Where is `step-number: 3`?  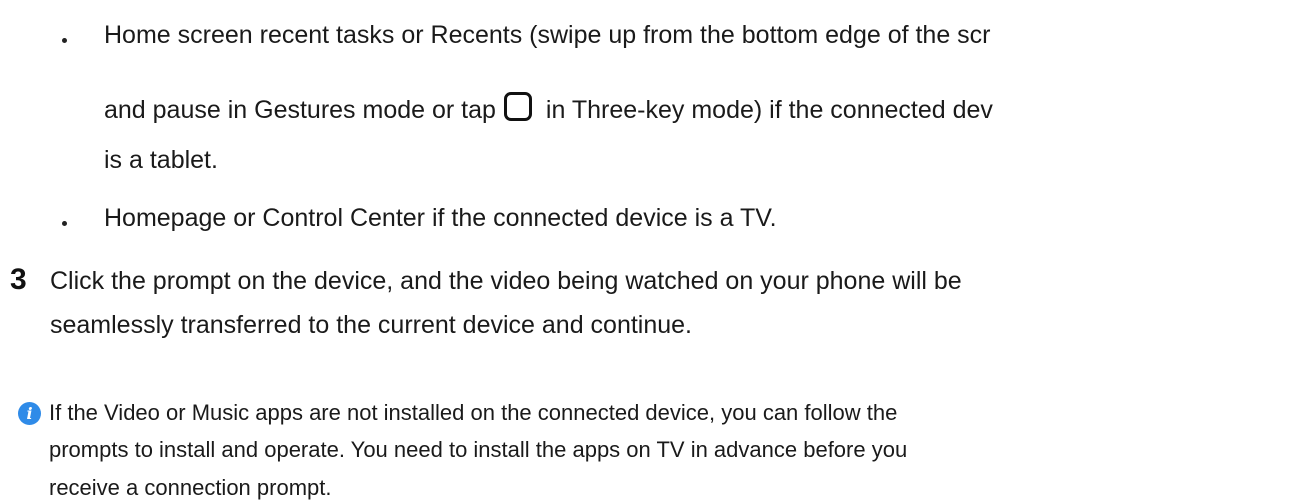
step-number: 3 is located at coordinates (18, 279).